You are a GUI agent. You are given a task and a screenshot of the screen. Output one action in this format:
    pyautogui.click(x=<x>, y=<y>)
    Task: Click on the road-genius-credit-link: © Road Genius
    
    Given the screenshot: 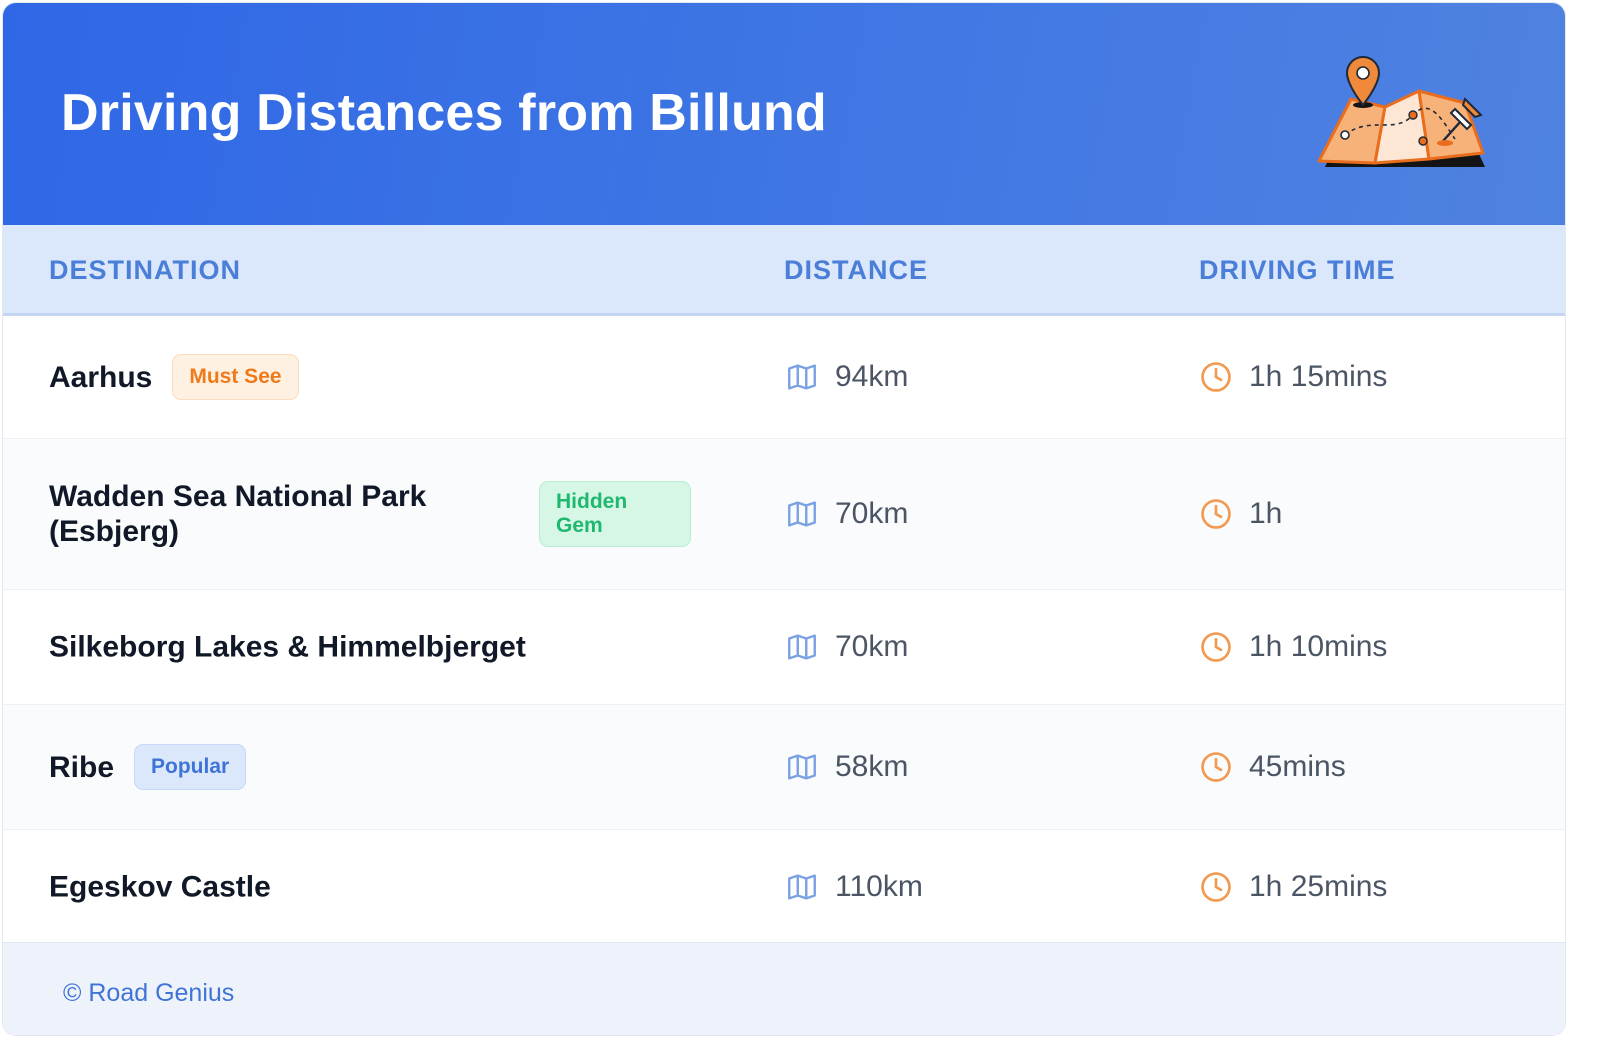 What is the action you would take?
    pyautogui.click(x=148, y=993)
    